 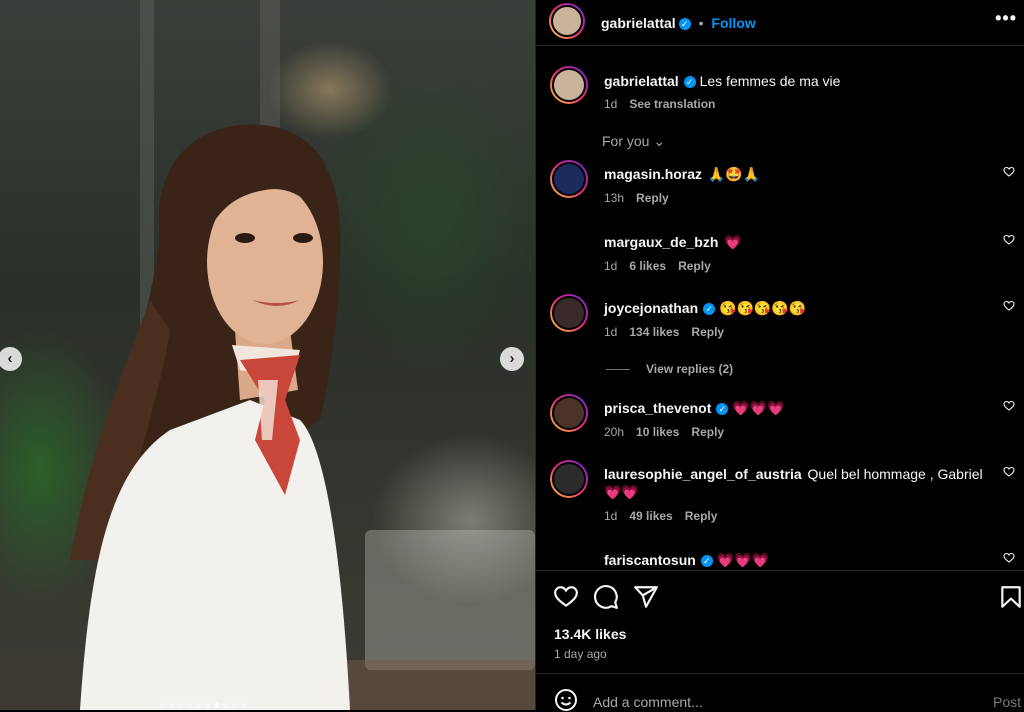 What do you see at coordinates (1011, 597) in the screenshot?
I see `save-bookmark-icon` at bounding box center [1011, 597].